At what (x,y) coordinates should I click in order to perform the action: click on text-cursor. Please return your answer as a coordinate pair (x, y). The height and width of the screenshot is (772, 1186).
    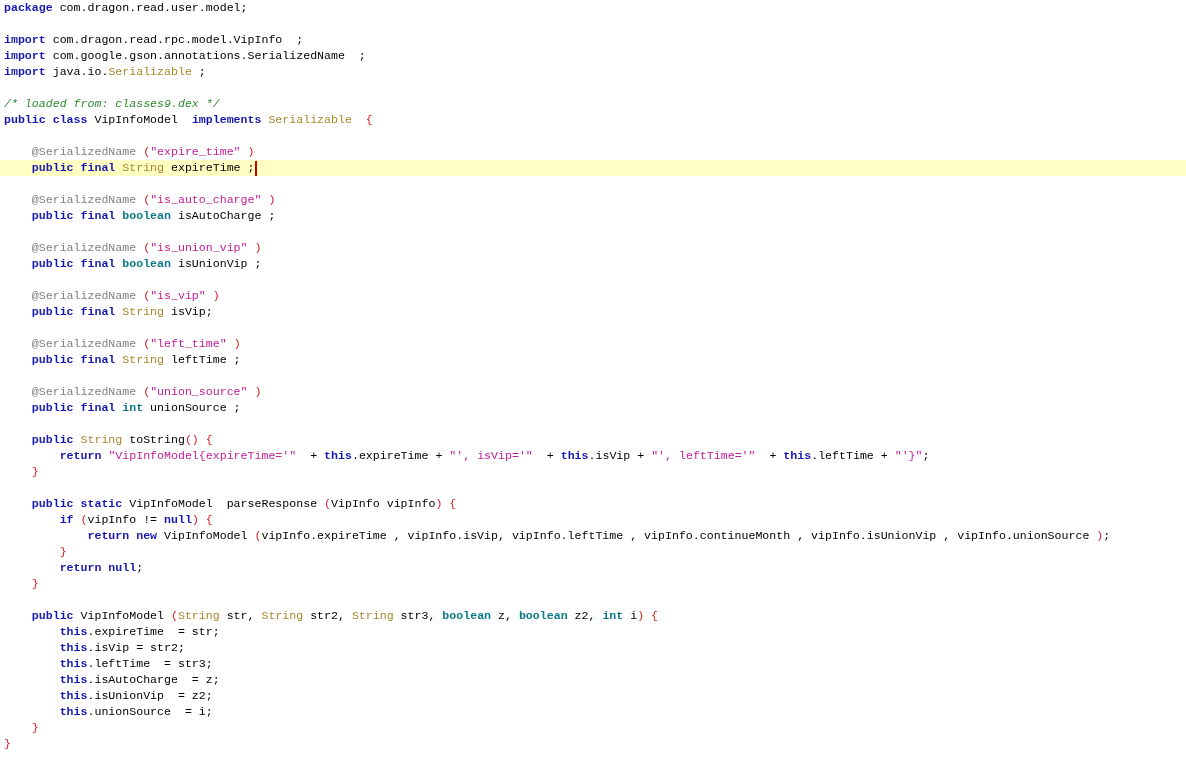
    Looking at the image, I should click on (256, 168).